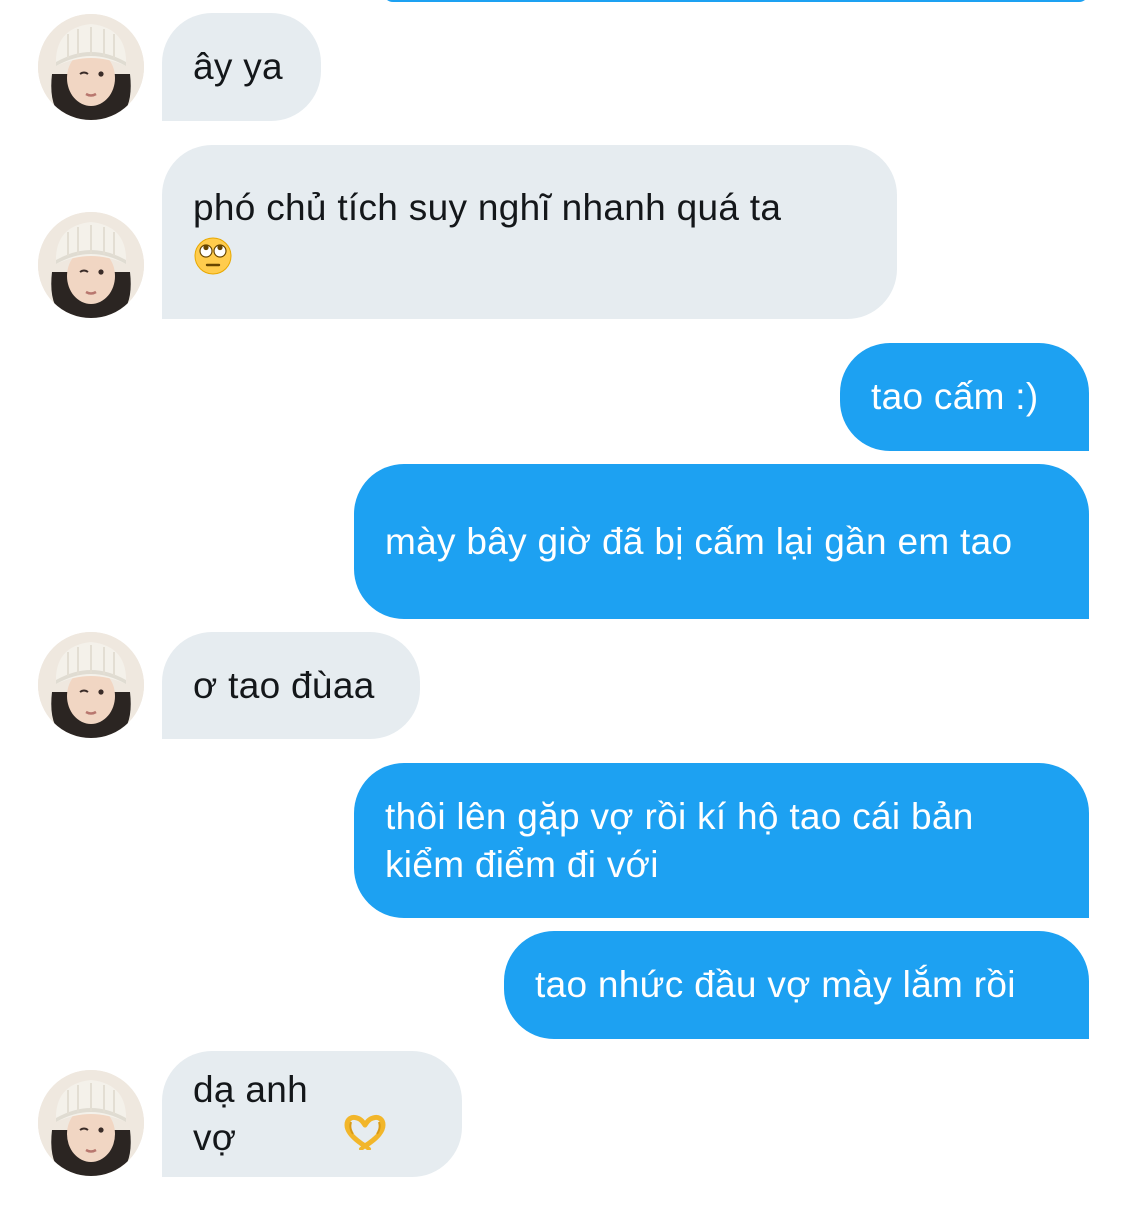 The width and height of the screenshot is (1125, 1210). Describe the element at coordinates (238, 66) in the screenshot. I see `message-text: ây ya` at that location.